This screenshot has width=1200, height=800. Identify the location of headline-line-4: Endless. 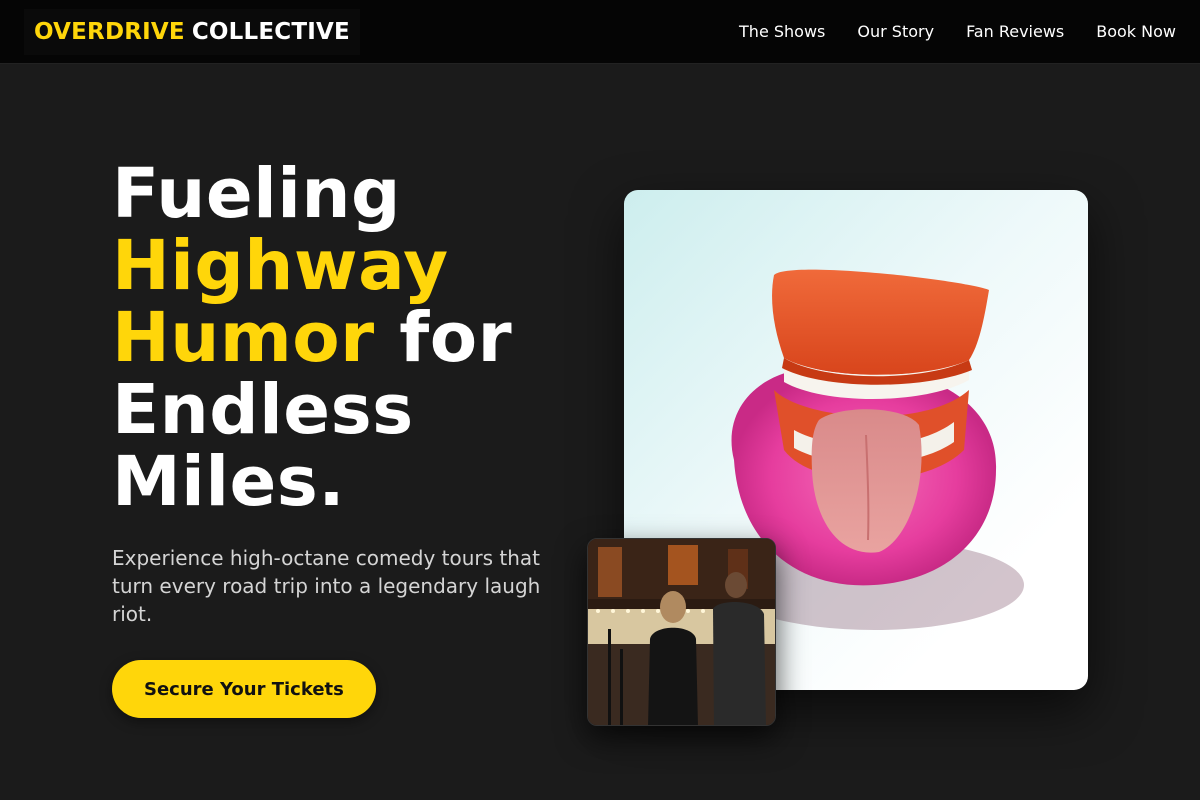
(263, 410).